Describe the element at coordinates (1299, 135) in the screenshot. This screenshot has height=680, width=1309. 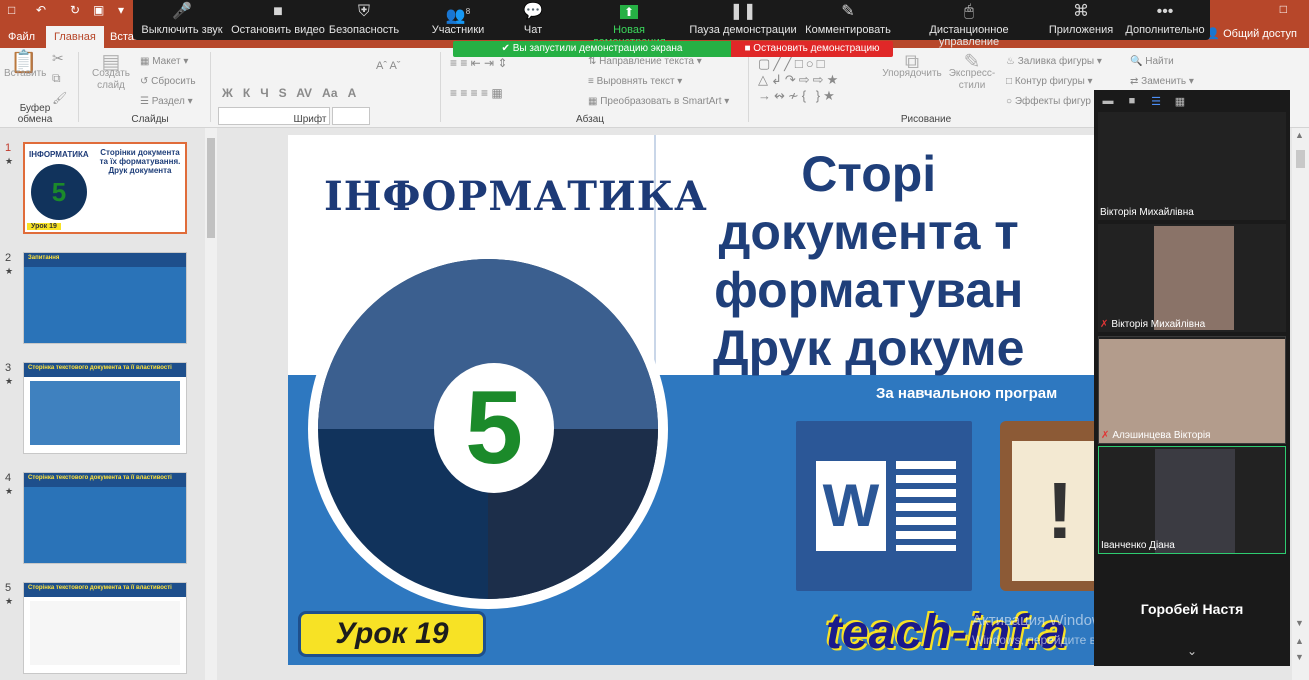
I see `scroll-up-icon: ▲` at that location.